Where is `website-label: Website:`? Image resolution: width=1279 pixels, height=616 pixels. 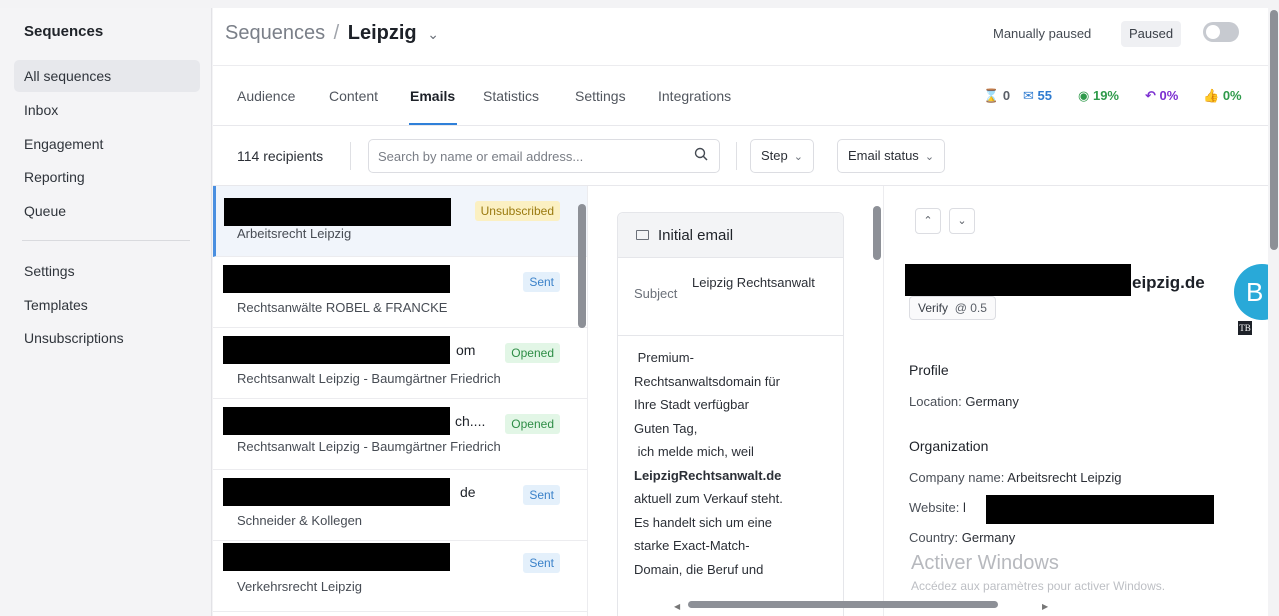 website-label: Website: is located at coordinates (934, 507).